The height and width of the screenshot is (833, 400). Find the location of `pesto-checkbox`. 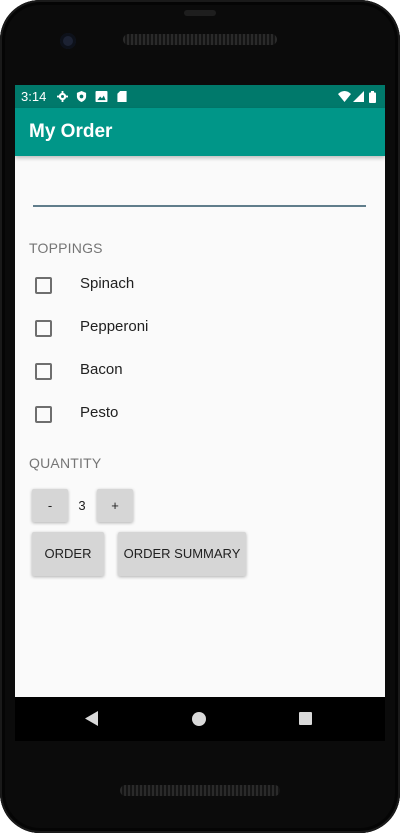

pesto-checkbox is located at coordinates (43, 414).